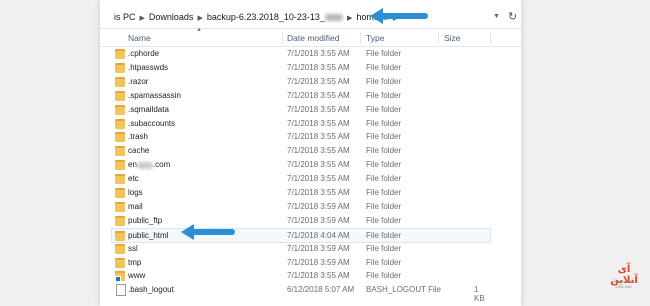  Describe the element at coordinates (149, 165) in the screenshot. I see `file-name: en .com` at that location.